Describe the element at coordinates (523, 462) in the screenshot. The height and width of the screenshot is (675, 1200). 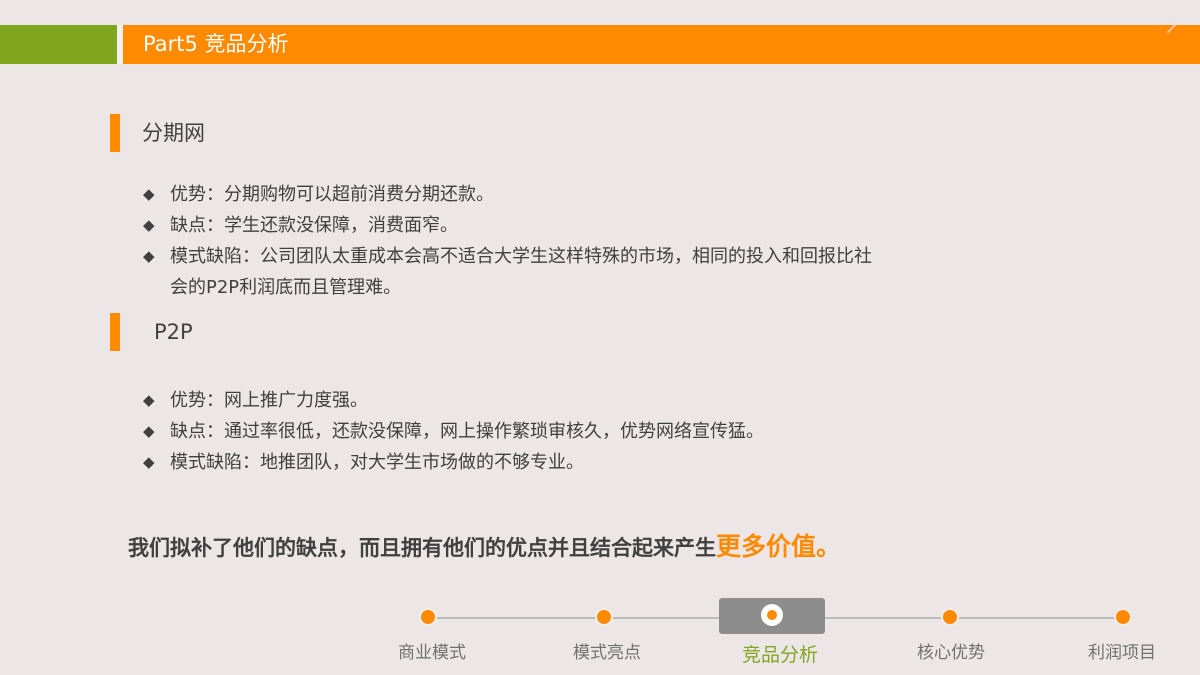
I see `point-item: ◆ 模式缺陷：地推团队，对大学生市场做的不够专业。` at that location.